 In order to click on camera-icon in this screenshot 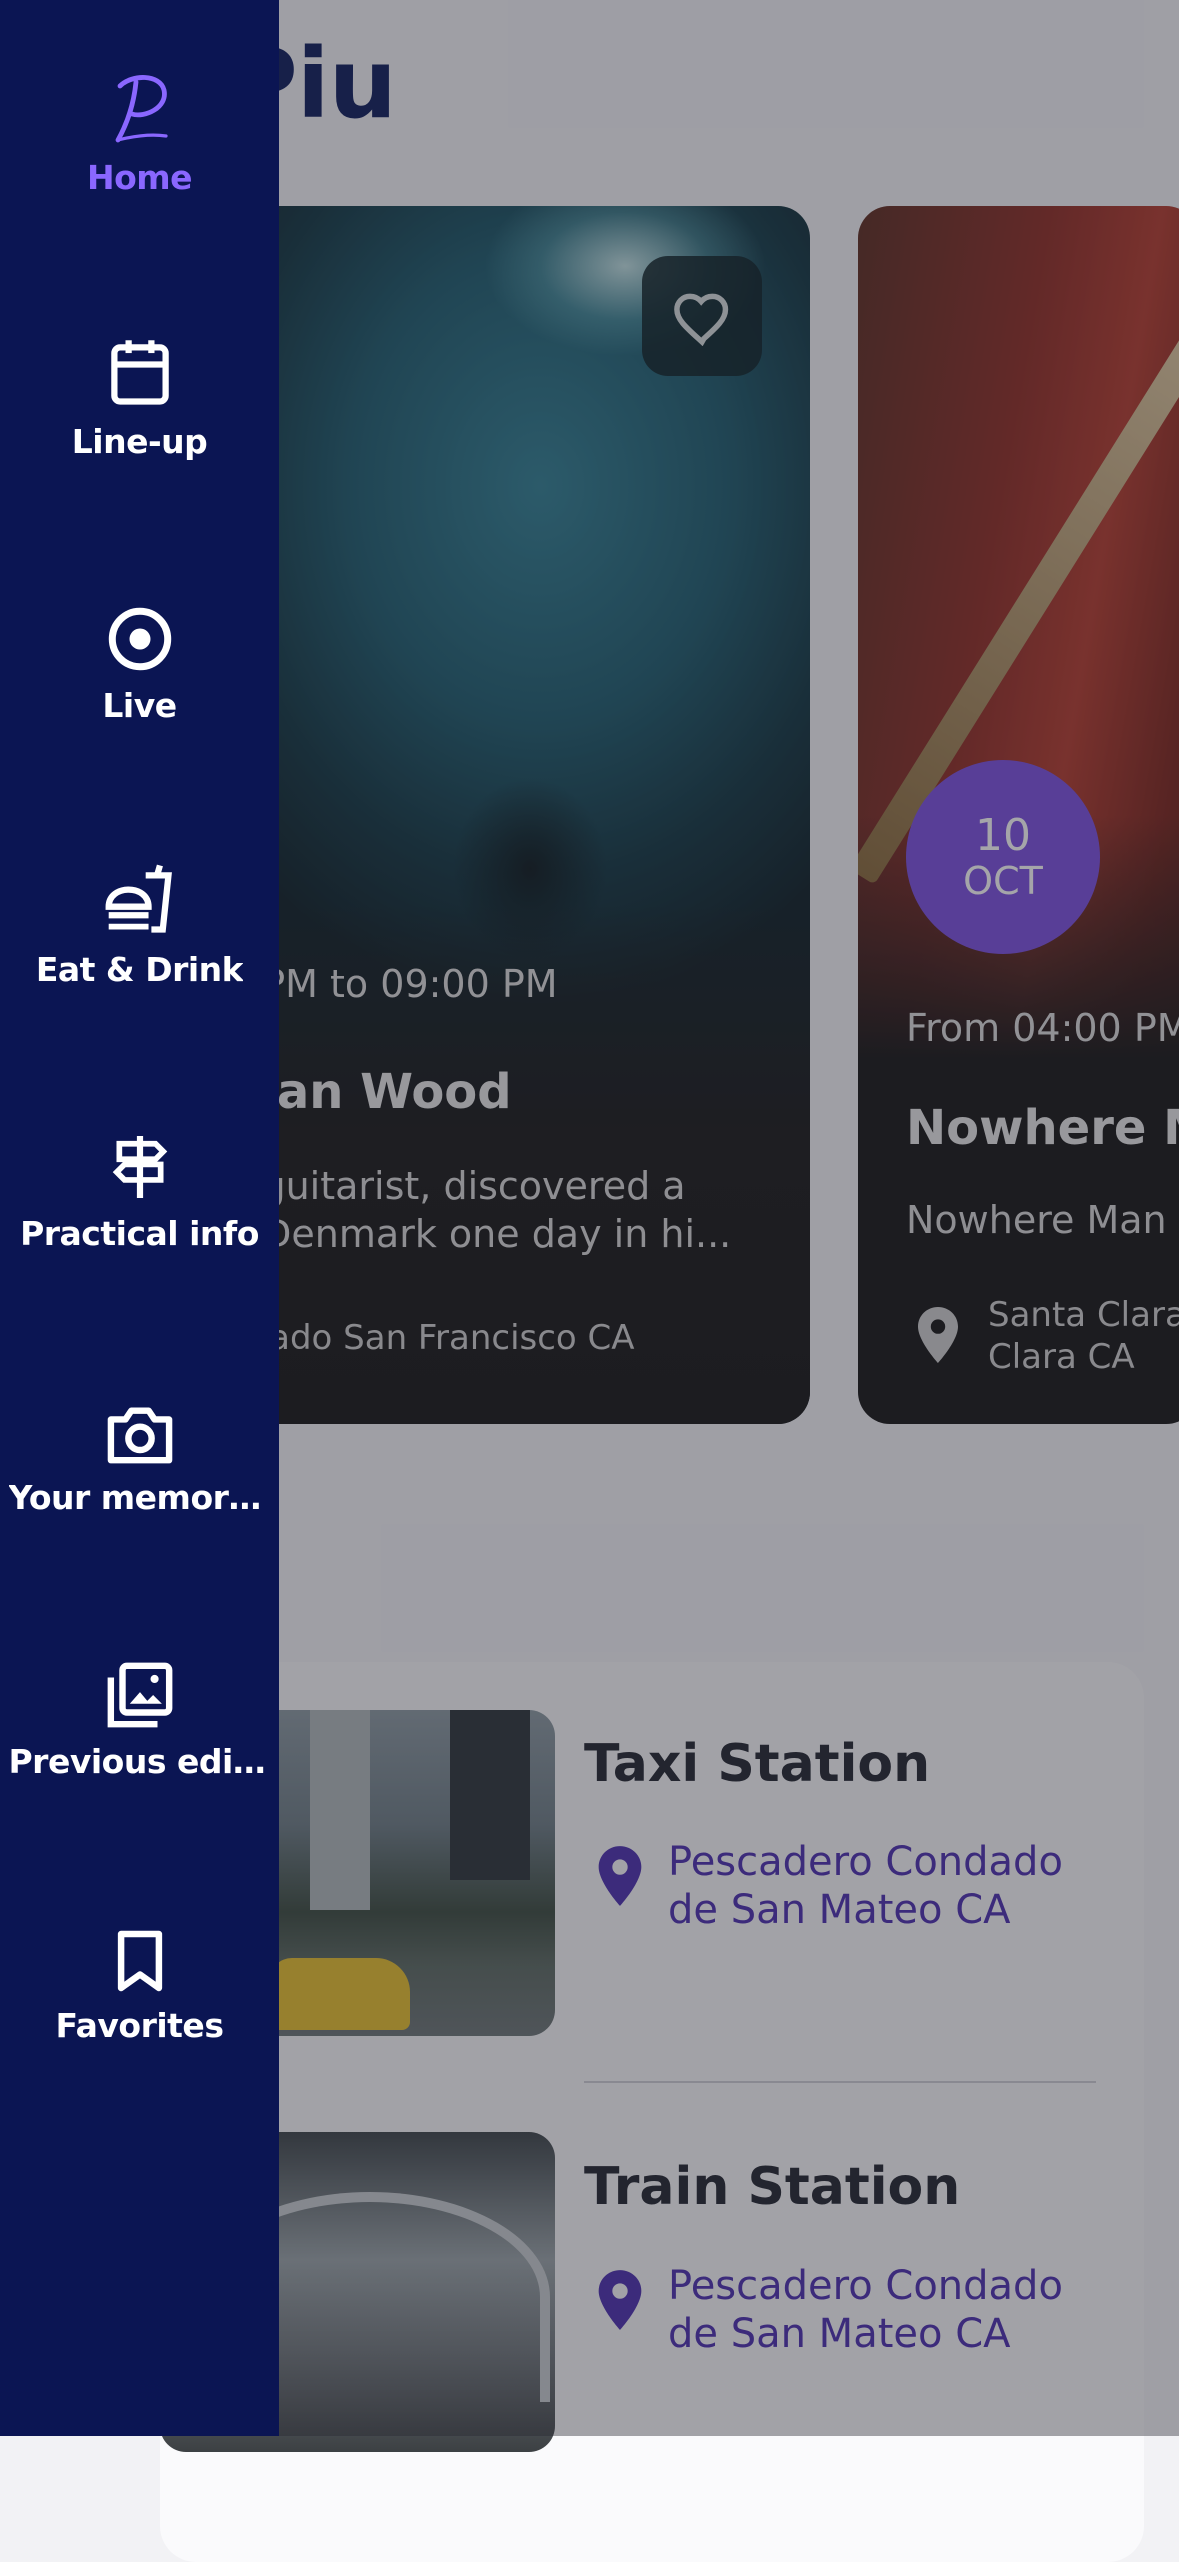, I will do `click(139, 1435)`.